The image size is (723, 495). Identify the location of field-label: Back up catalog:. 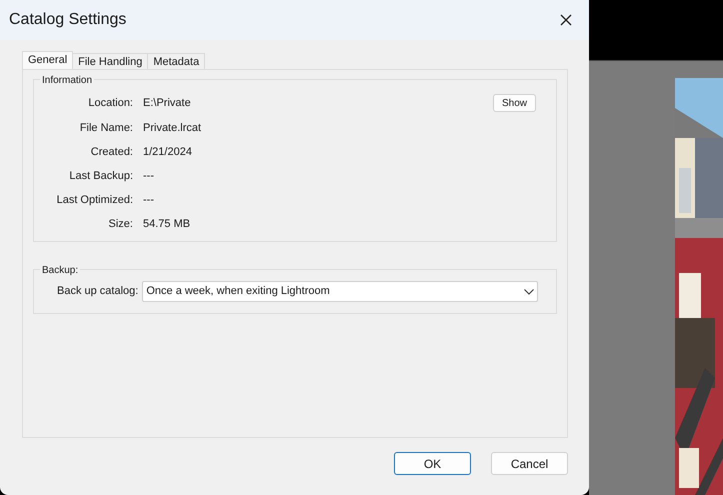
(97, 292).